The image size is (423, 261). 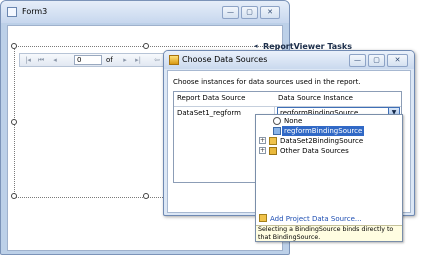 I want to click on data-sources-folder-icon, so click(x=273, y=151).